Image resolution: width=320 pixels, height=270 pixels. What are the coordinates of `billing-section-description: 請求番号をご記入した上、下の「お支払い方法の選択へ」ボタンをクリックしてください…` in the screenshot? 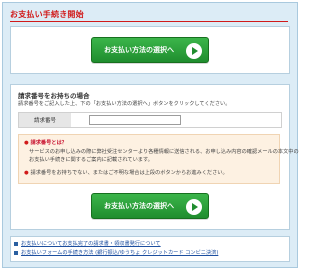 It's located at (124, 104).